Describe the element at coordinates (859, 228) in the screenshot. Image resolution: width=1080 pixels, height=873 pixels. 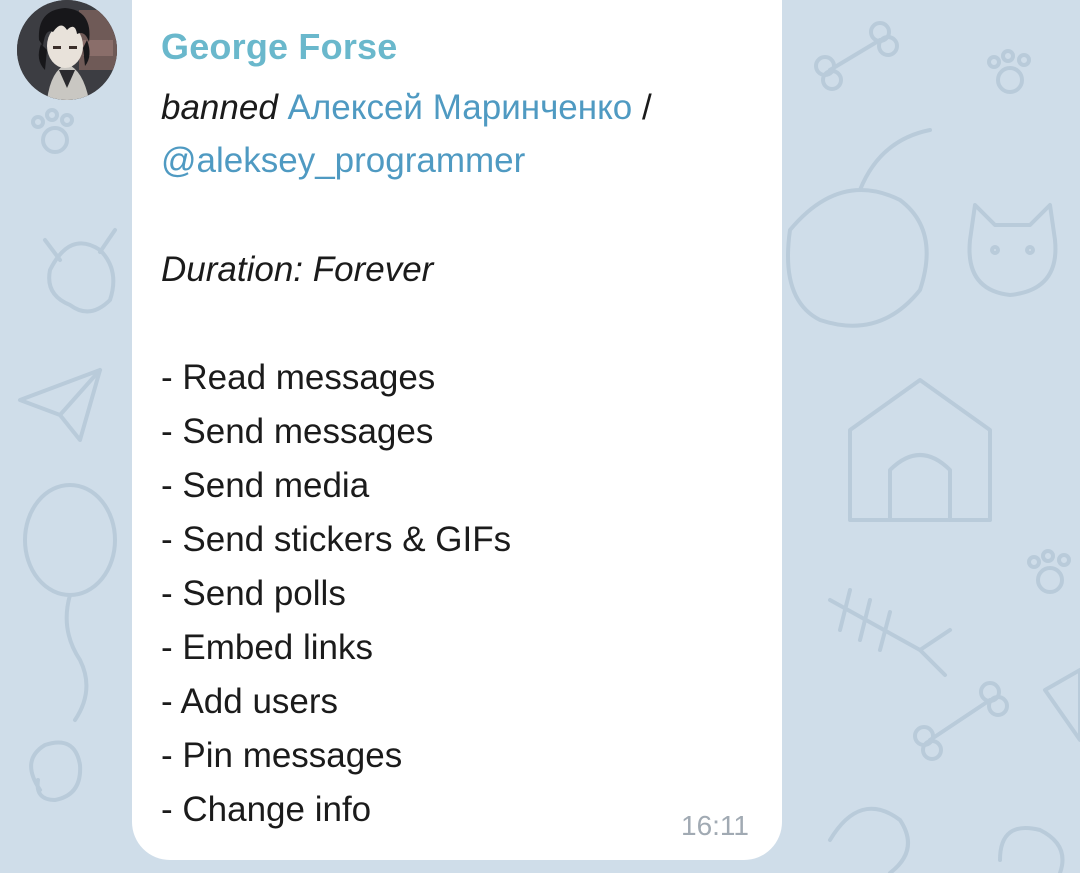
I see `fish-doodle-icon` at that location.